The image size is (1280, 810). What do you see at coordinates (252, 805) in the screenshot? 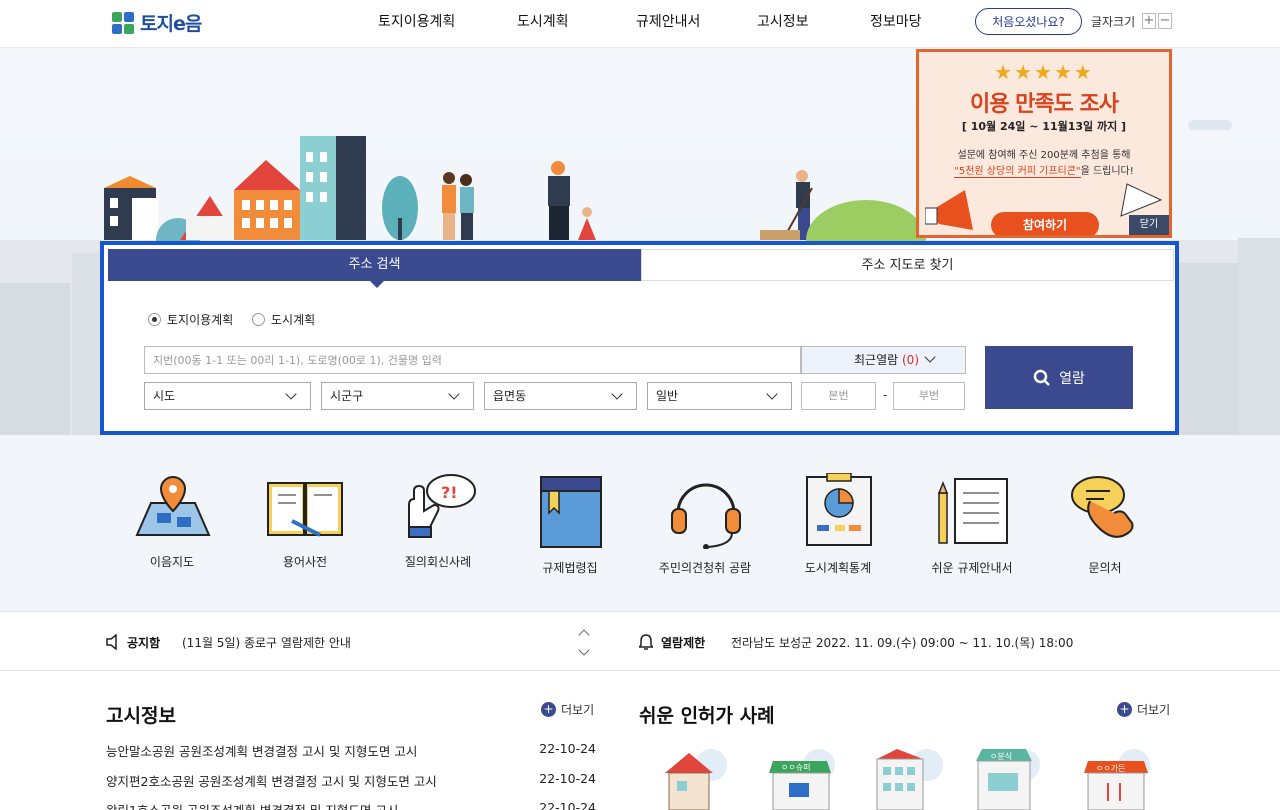
I see `gosi-item-title: 왕림1호소공원 공원조성계획 변경결정 및 지형도면 고시` at bounding box center [252, 805].